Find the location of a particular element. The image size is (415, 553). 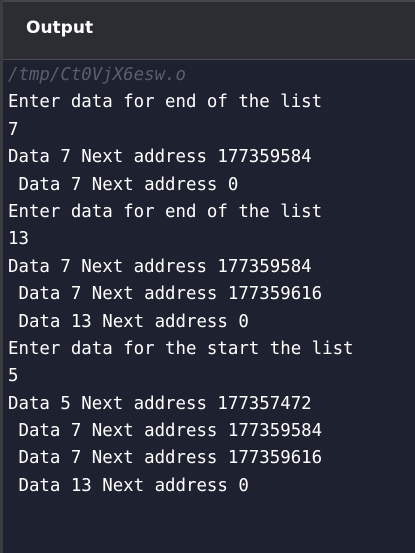

console-line: Data 5 Next address 177357472 is located at coordinates (160, 403).